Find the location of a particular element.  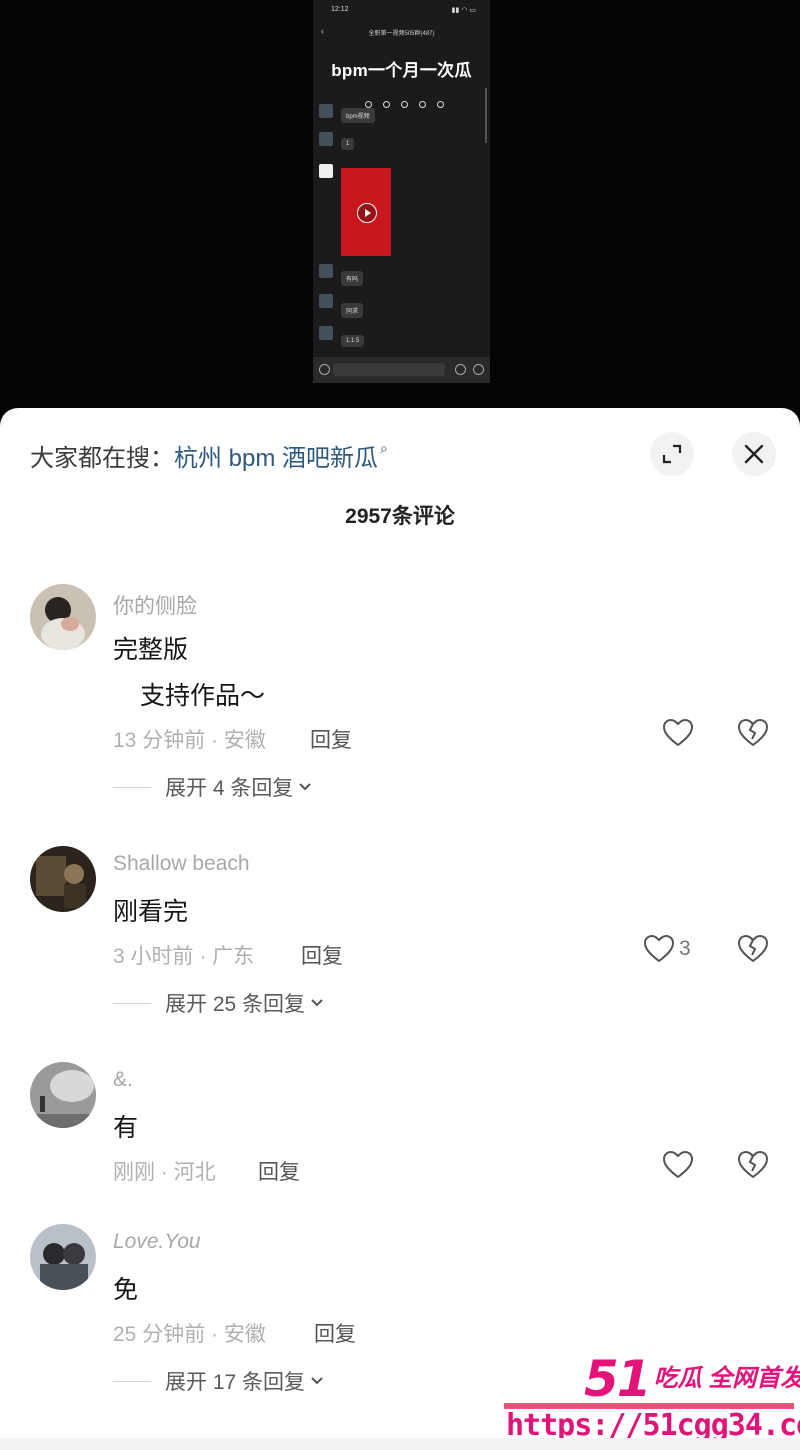

phone-signal-icons: ▮▮ ◠ ▭ is located at coordinates (463, 10).